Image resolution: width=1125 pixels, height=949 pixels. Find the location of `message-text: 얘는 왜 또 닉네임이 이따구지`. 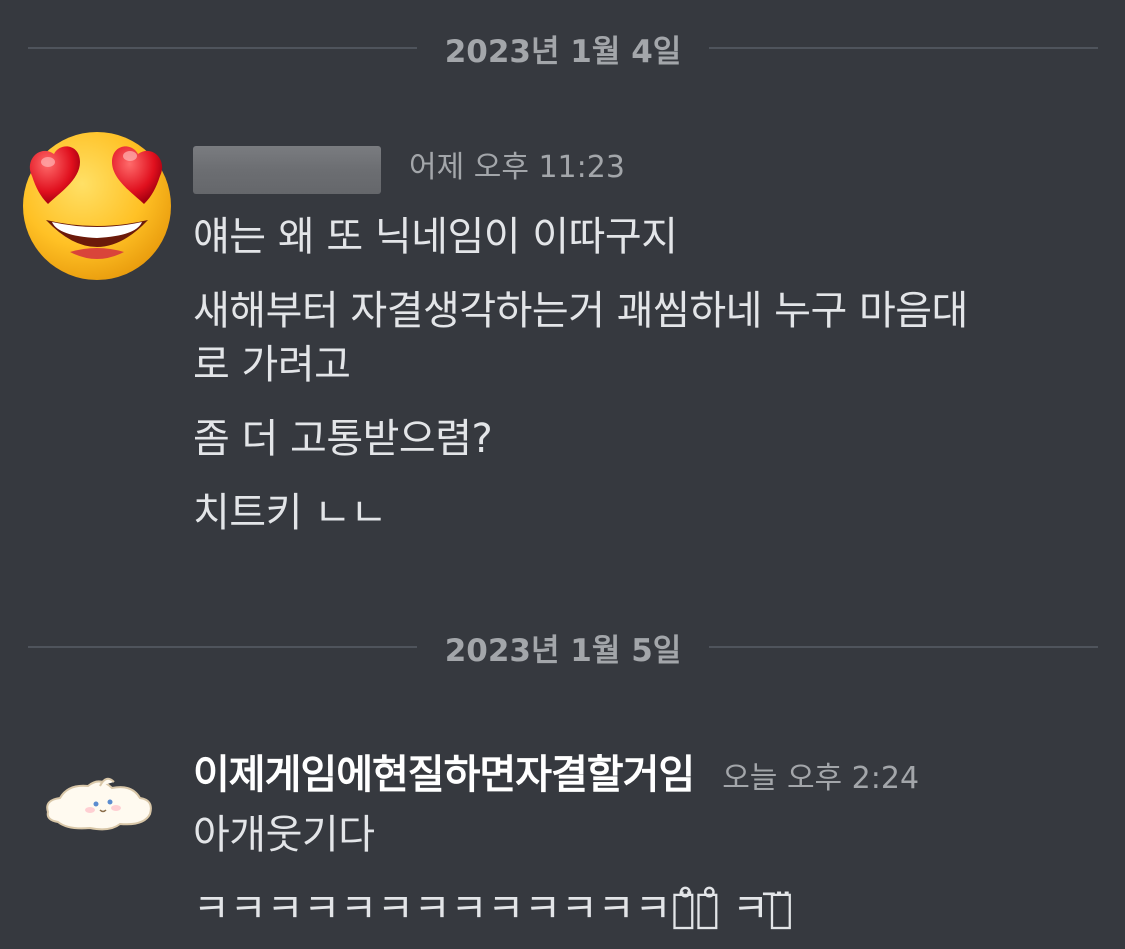

message-text: 얘는 왜 또 닉네임이 이따구지 is located at coordinates (435, 237).